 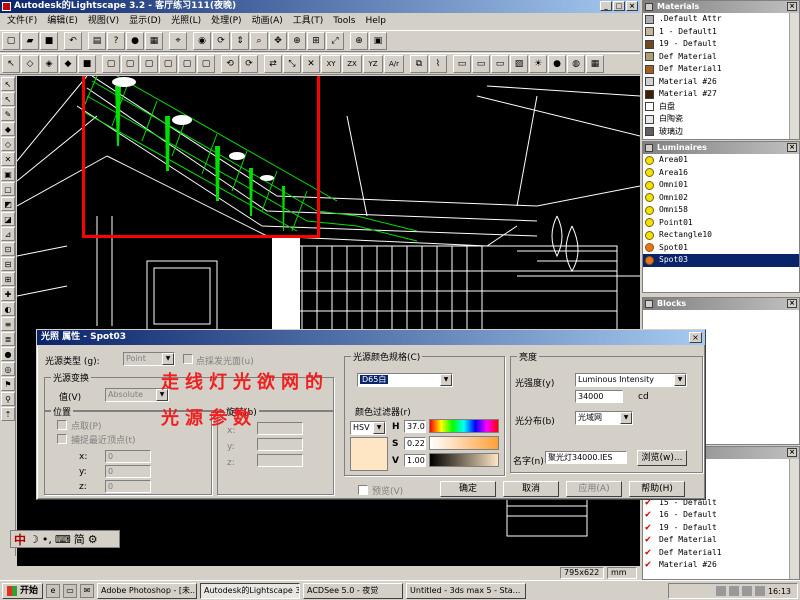 What do you see at coordinates (8, 249) in the screenshot?
I see `tool-i-icon: ⊡` at bounding box center [8, 249].